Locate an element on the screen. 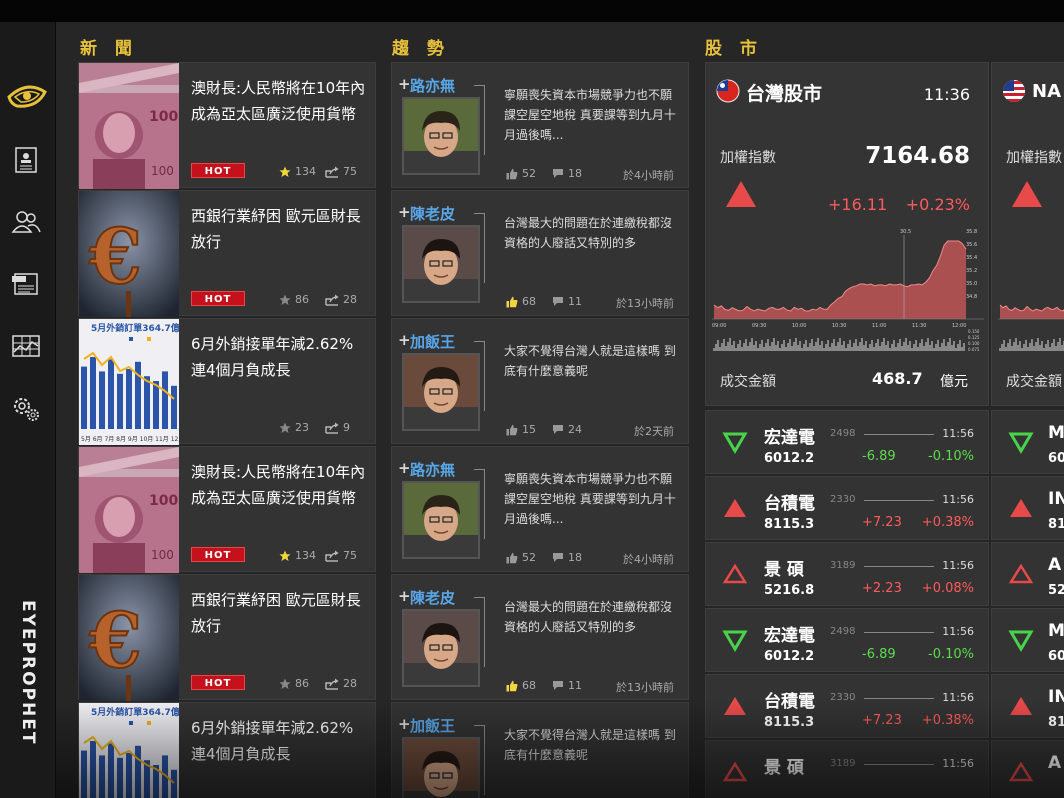 This screenshot has height=798, width=1064. trend-card: + 加飯王 大家不覺得台灣人就是這樣嗎 到底有什麼意義呢 is located at coordinates (540, 750).